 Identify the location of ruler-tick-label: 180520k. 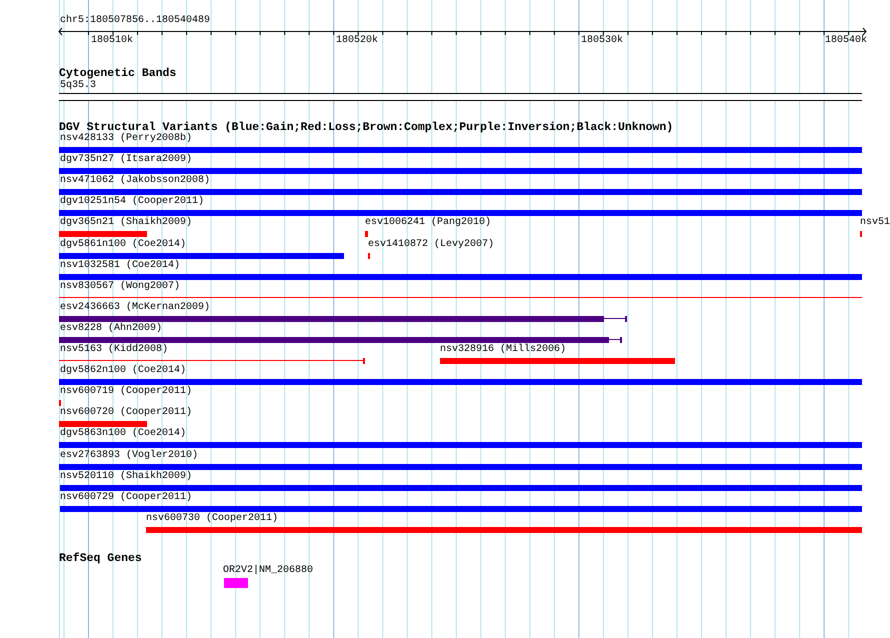
(357, 41).